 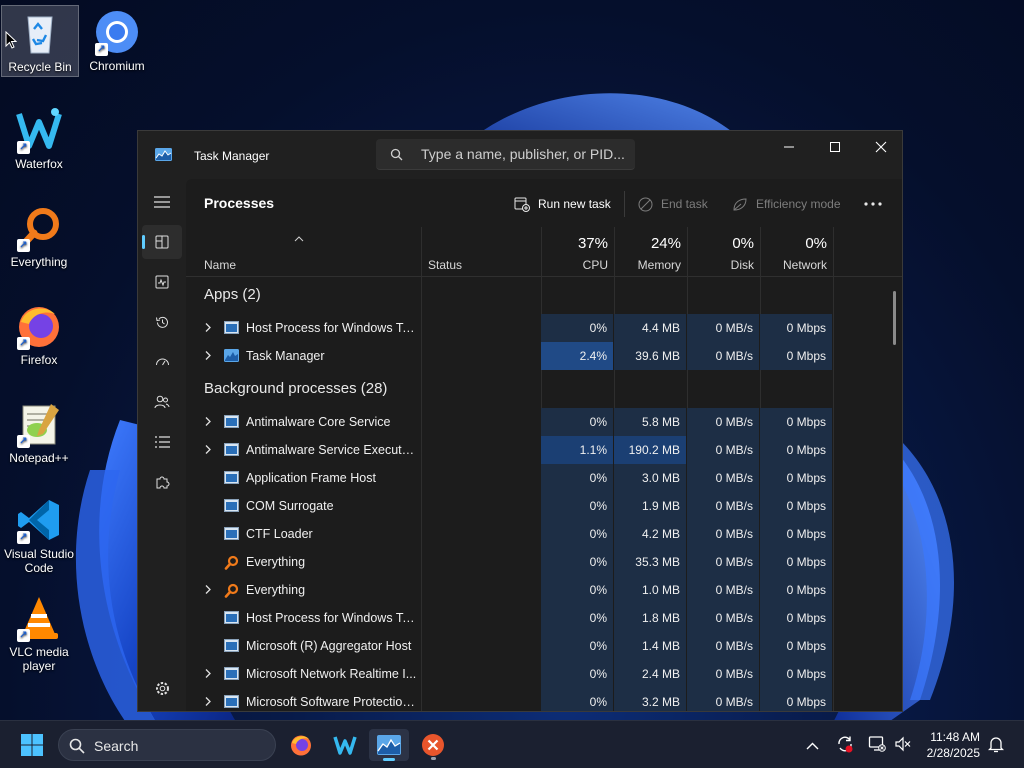 I want to click on vertical-scrollbar, so click(x=894, y=318).